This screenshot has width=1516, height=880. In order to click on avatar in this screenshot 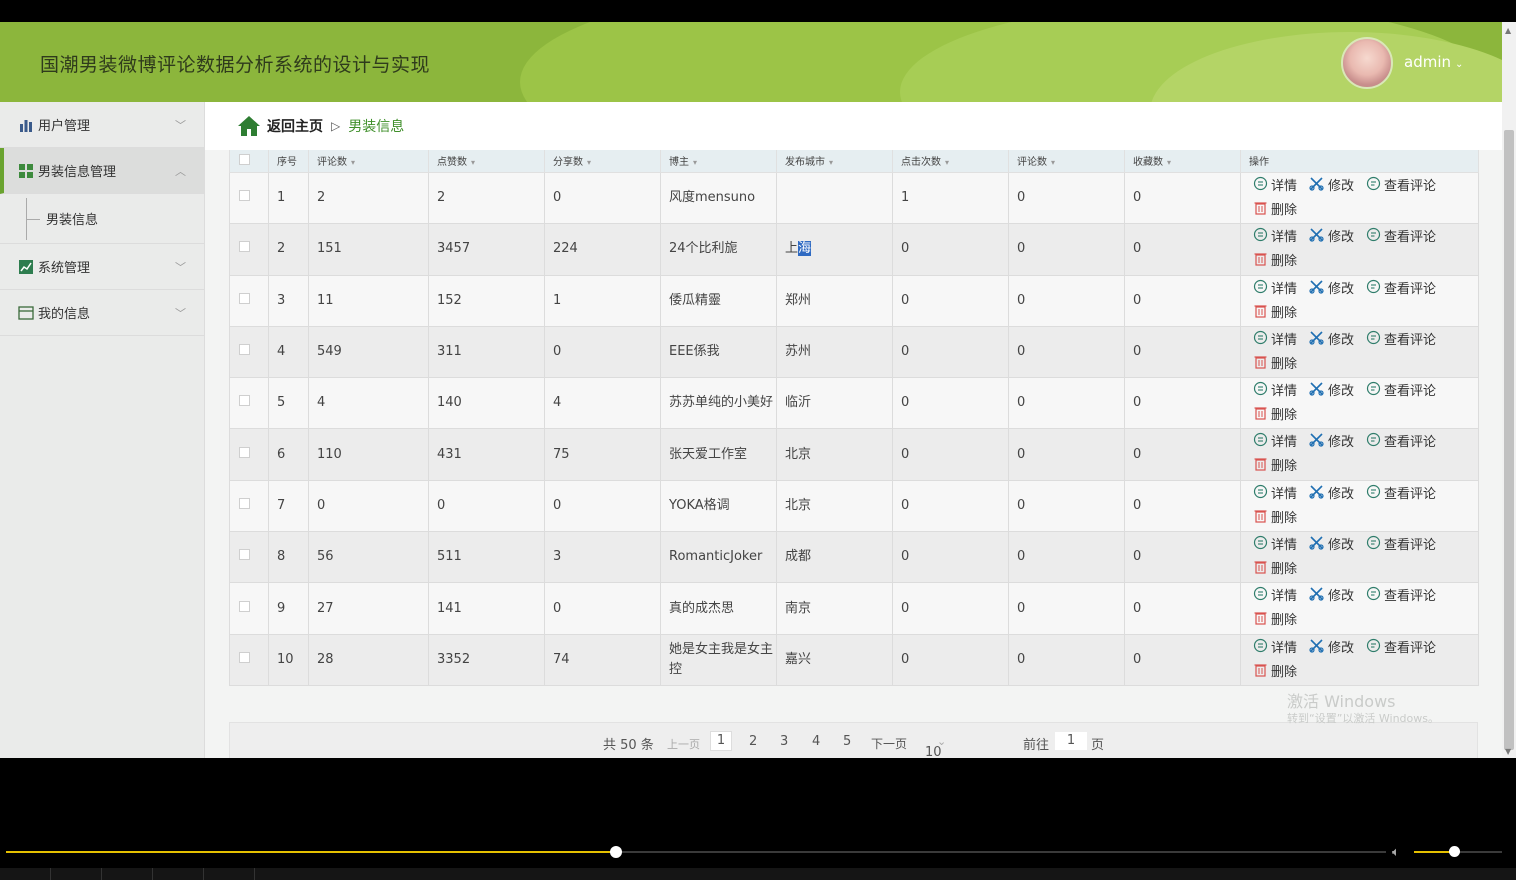, I will do `click(1367, 63)`.